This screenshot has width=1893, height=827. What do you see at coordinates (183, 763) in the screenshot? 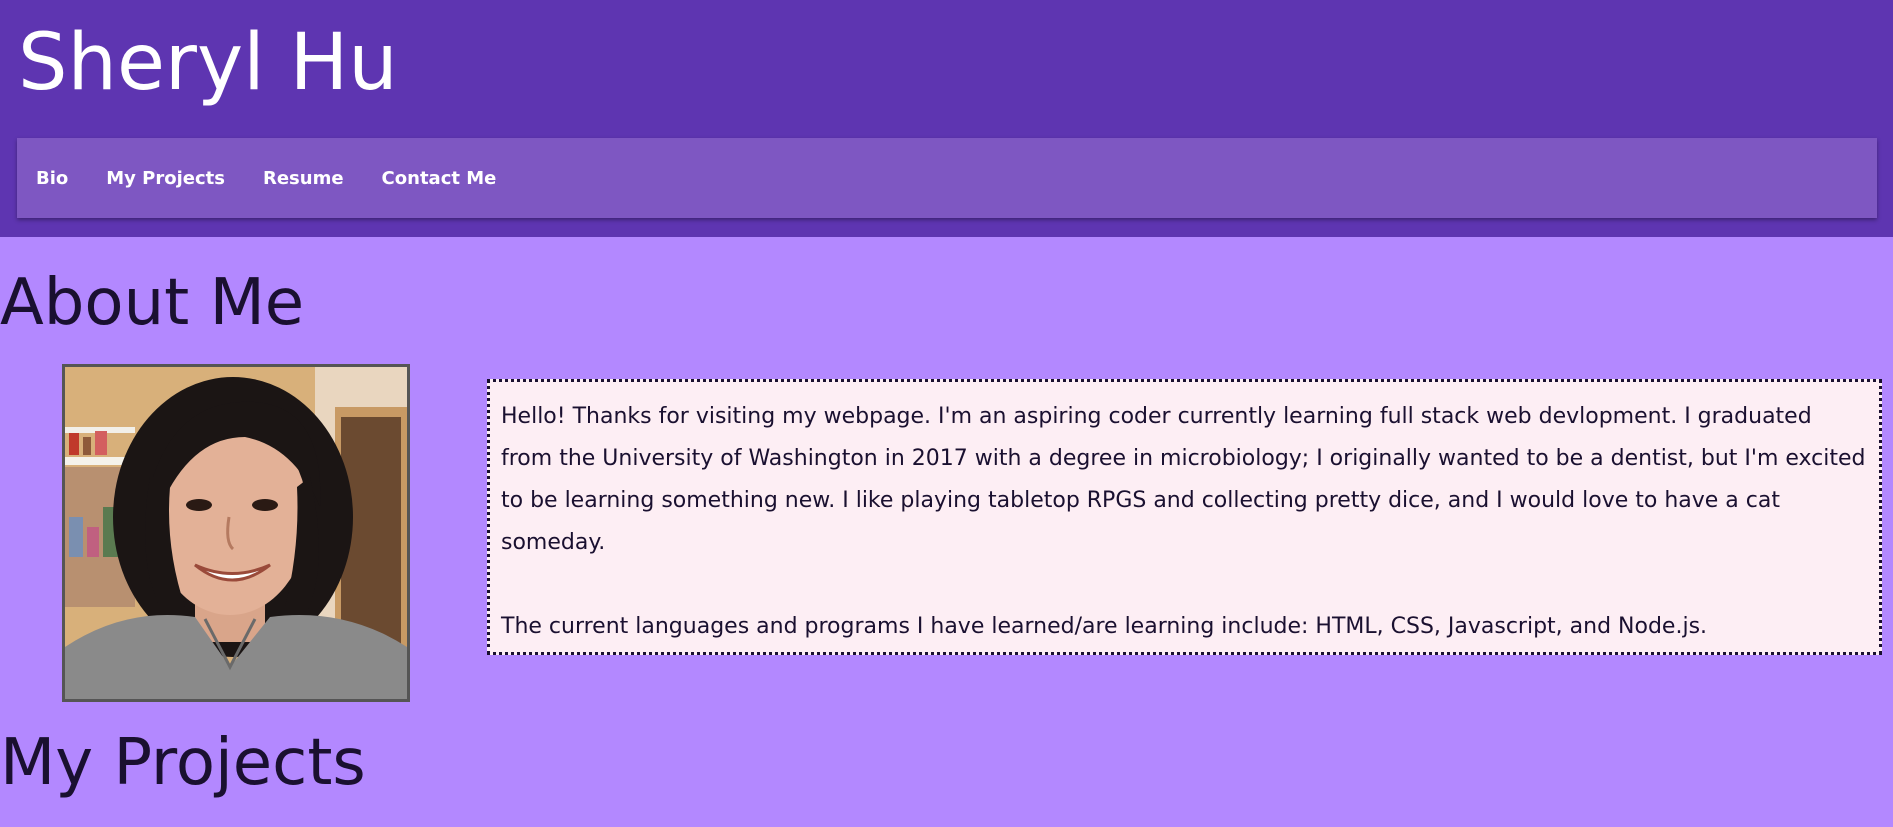
I see `my-projects-heading: My Projects` at bounding box center [183, 763].